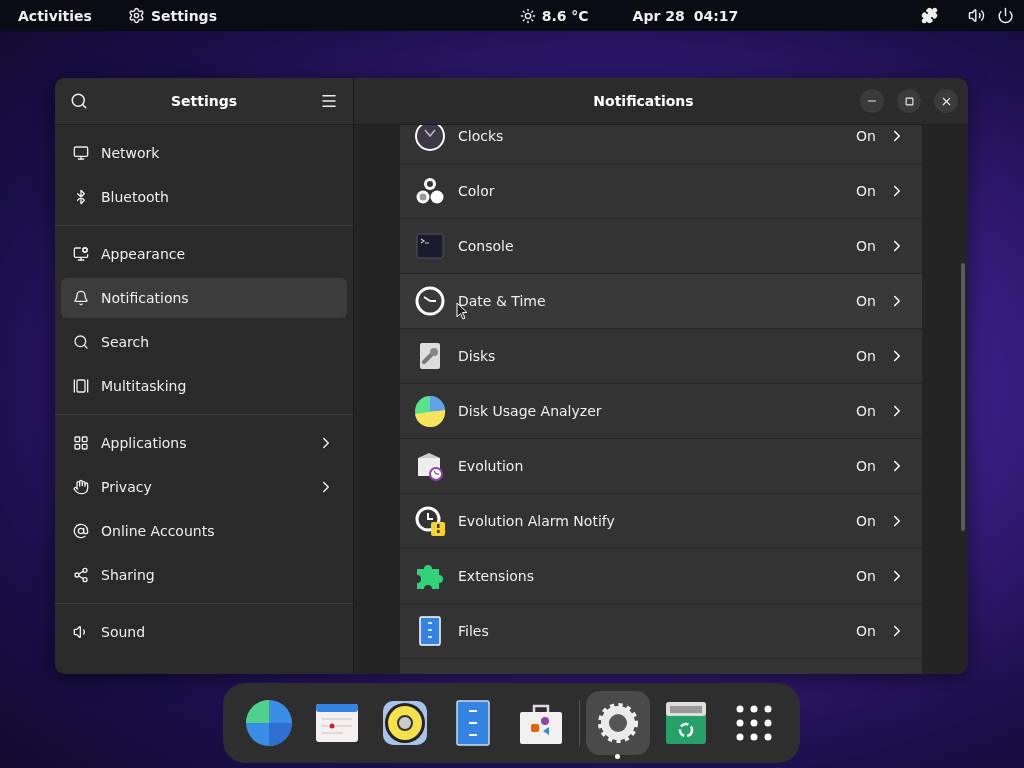 The height and width of the screenshot is (768, 1024). I want to click on at-sign-icon, so click(81, 531).